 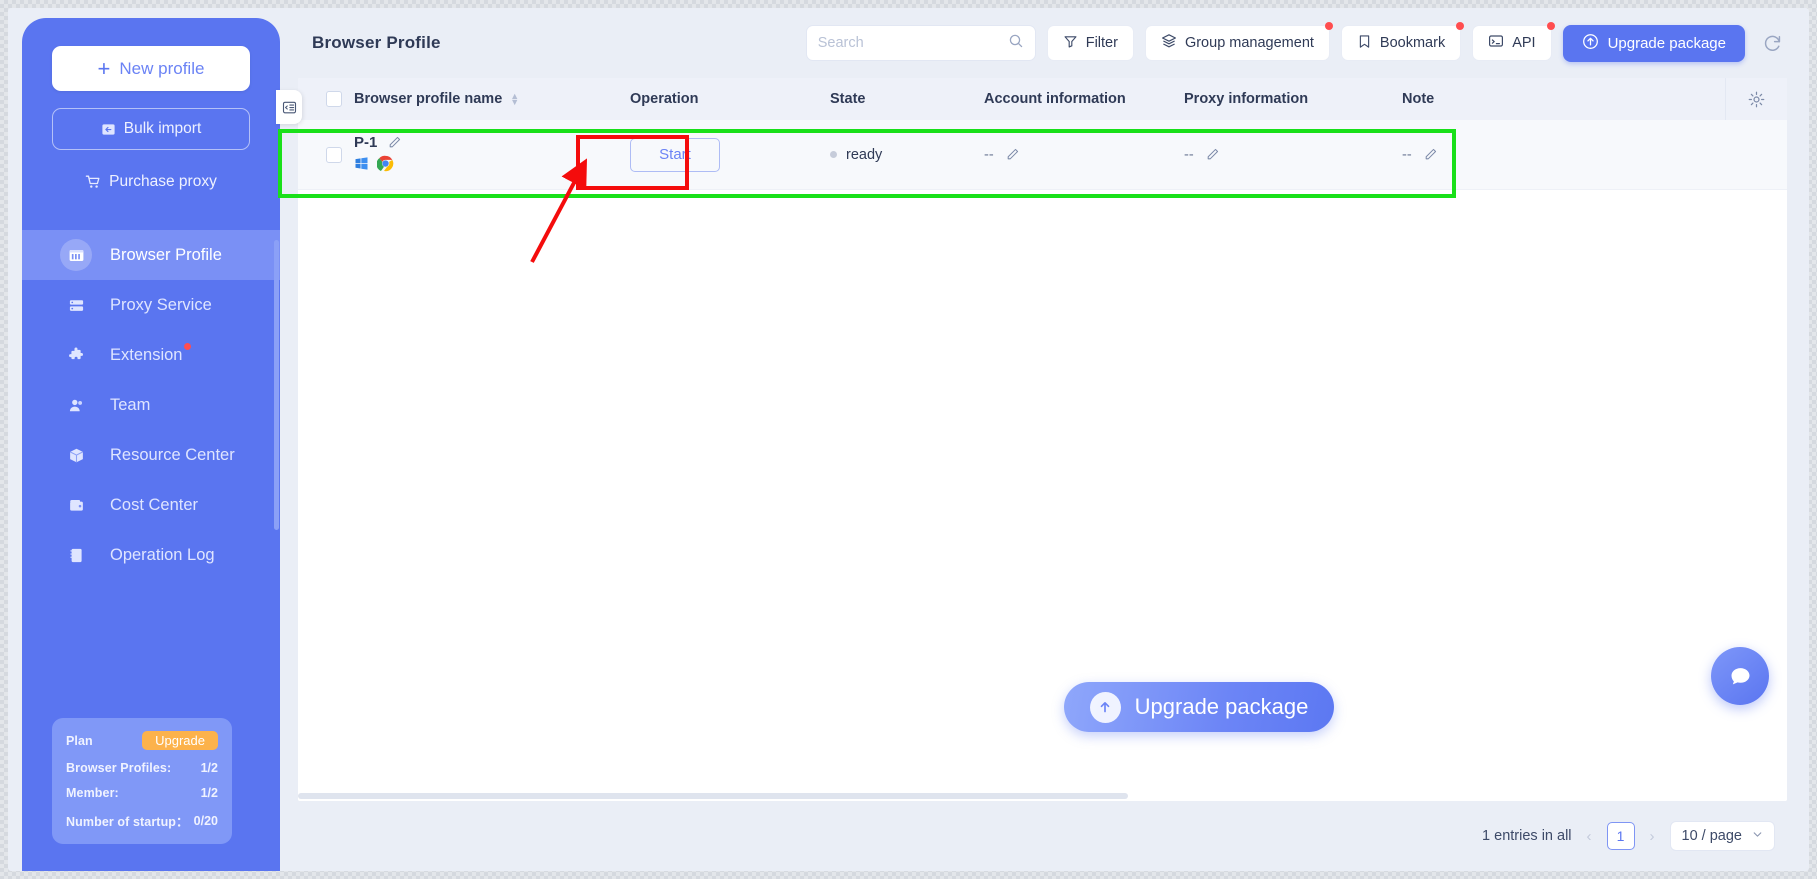 What do you see at coordinates (162, 128) in the screenshot?
I see `bulk-import-label: Bulk import` at bounding box center [162, 128].